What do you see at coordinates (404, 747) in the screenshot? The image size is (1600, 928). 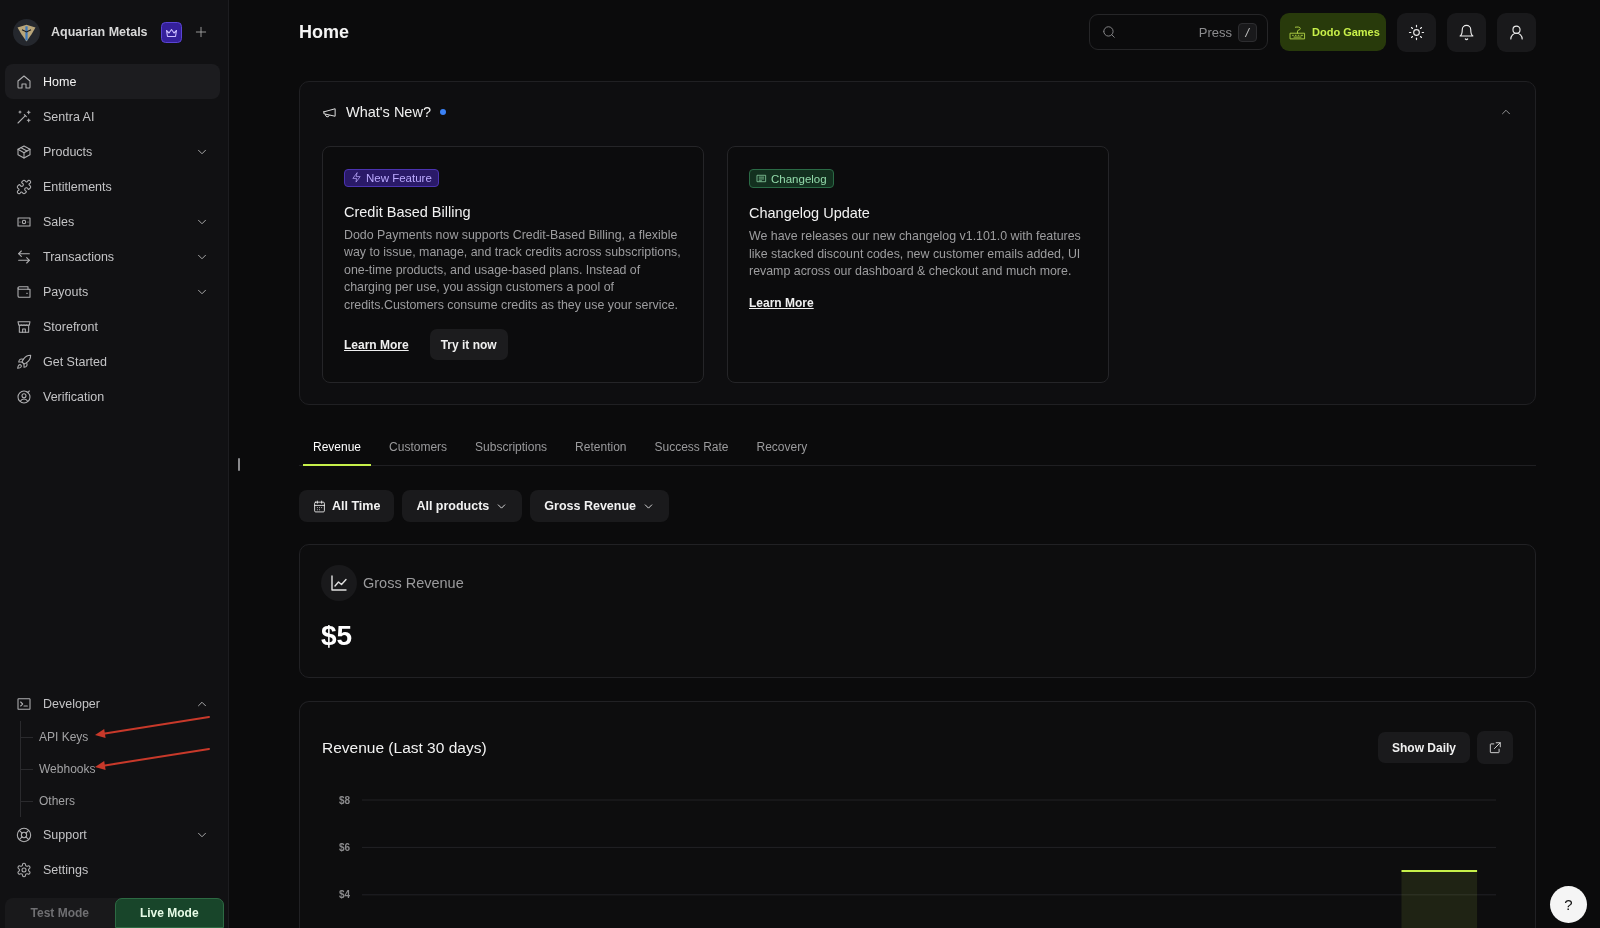 I see `chart-title: Revenue (Last 30 days)` at bounding box center [404, 747].